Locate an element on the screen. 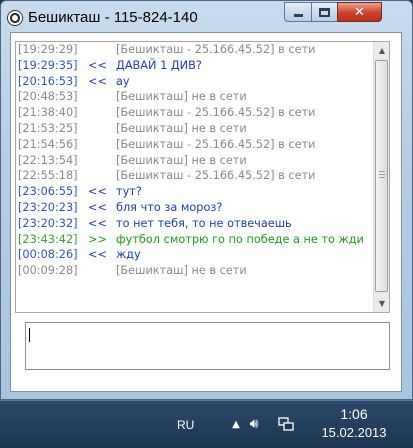 Image resolution: width=413 pixels, height=448 pixels. window-title: Бешикташ - 115-824-140 is located at coordinates (113, 17).